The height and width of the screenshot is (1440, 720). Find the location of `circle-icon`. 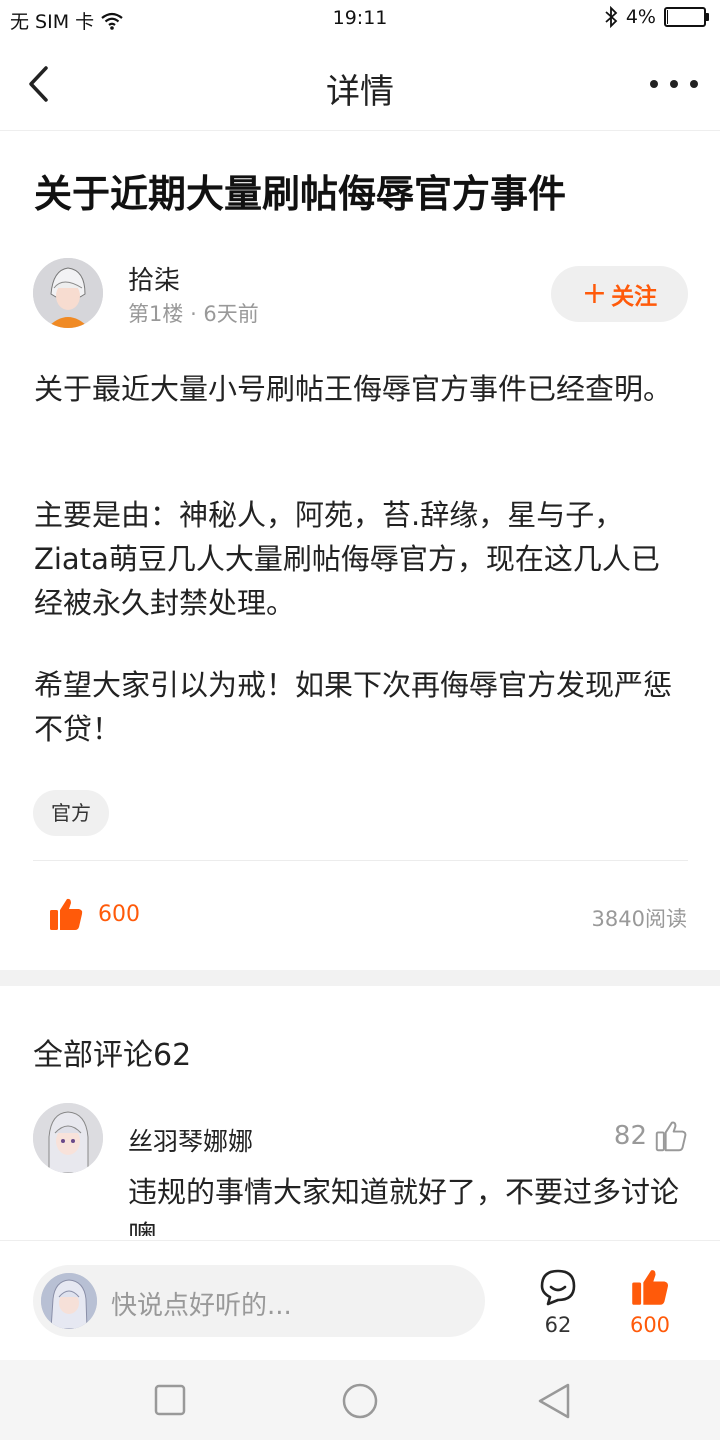

circle-icon is located at coordinates (360, 1401).